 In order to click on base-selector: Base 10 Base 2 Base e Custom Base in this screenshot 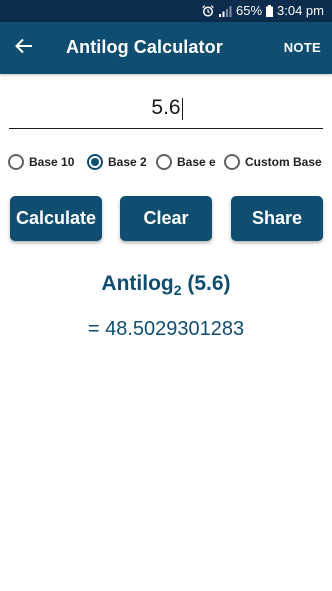, I will do `click(167, 162)`.